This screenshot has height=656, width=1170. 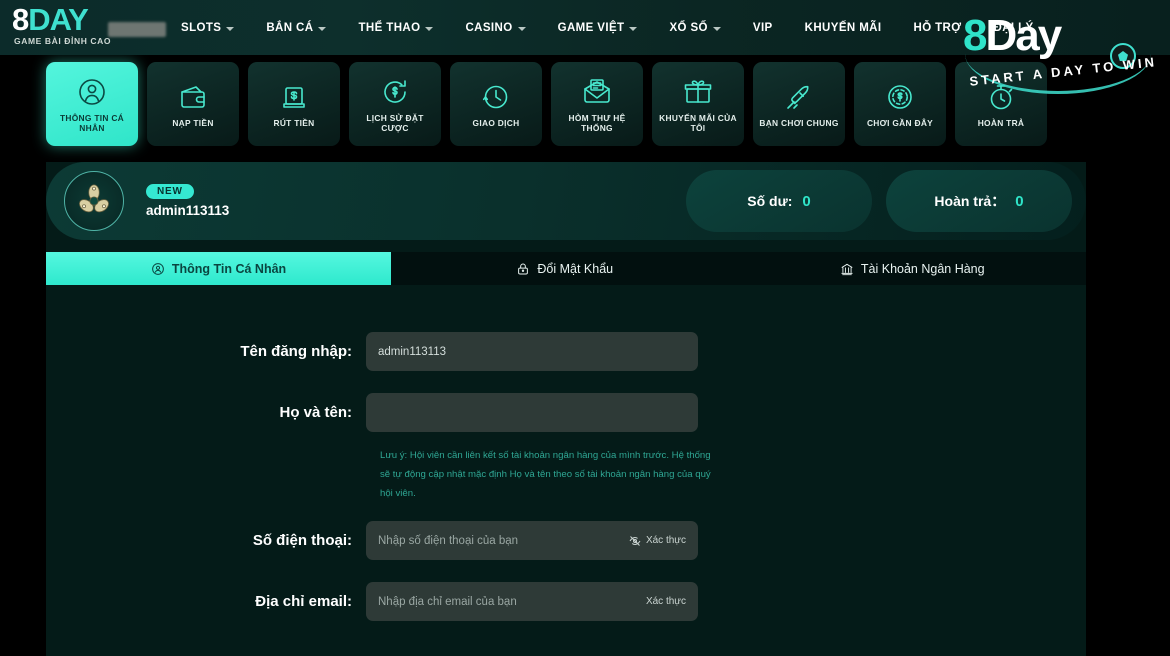 What do you see at coordinates (447, 601) in the screenshot?
I see `email-input-placeholder: Nhập địa chỉ email của bạn` at bounding box center [447, 601].